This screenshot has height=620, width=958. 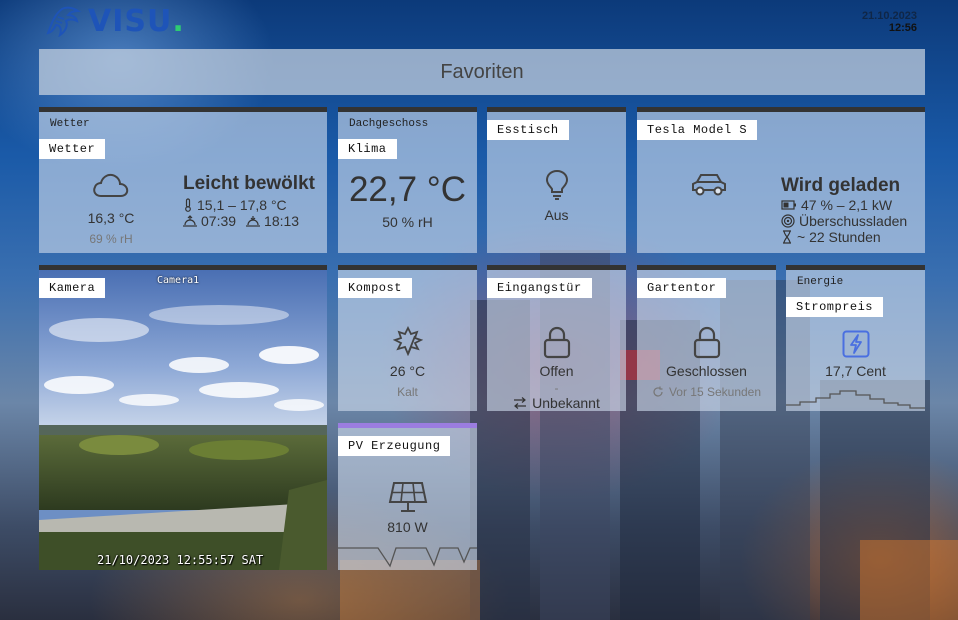 What do you see at coordinates (682, 288) in the screenshot?
I see `garden-gate-label: Gartentor` at bounding box center [682, 288].